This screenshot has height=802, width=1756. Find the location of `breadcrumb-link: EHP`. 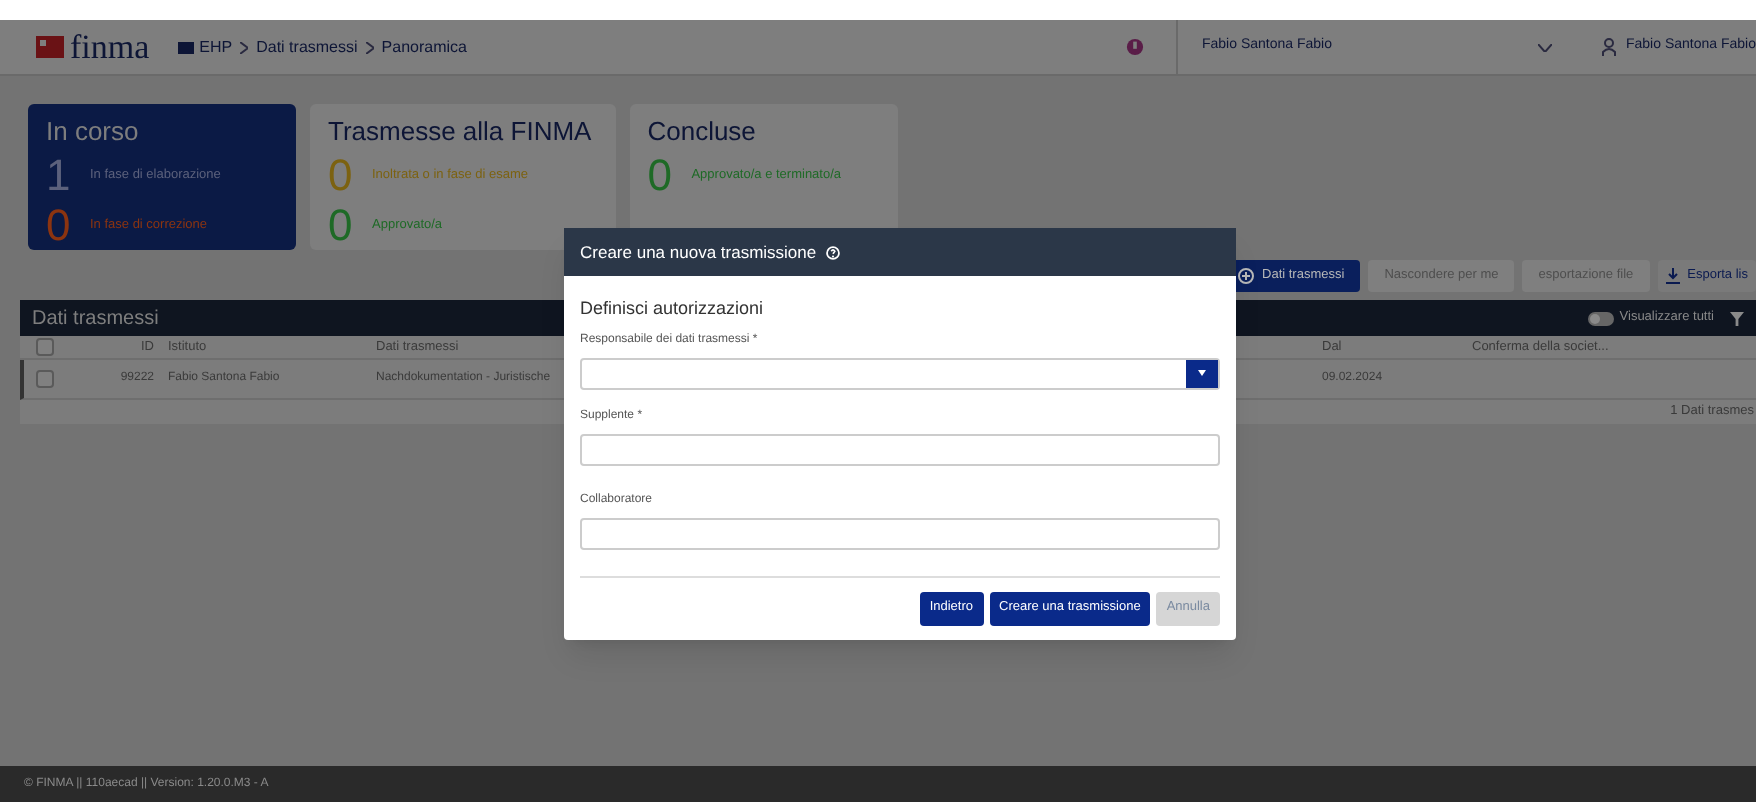

breadcrumb-link: EHP is located at coordinates (216, 47).